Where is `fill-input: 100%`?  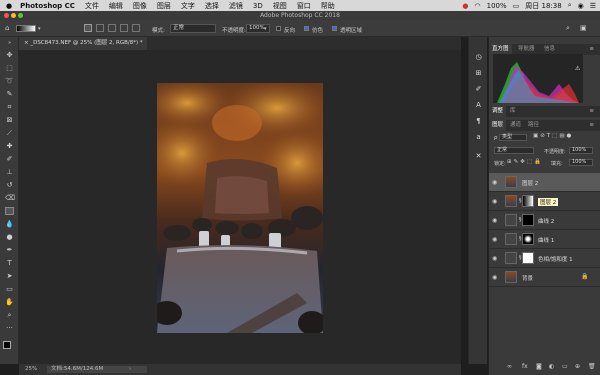 fill-input: 100% is located at coordinates (581, 162).